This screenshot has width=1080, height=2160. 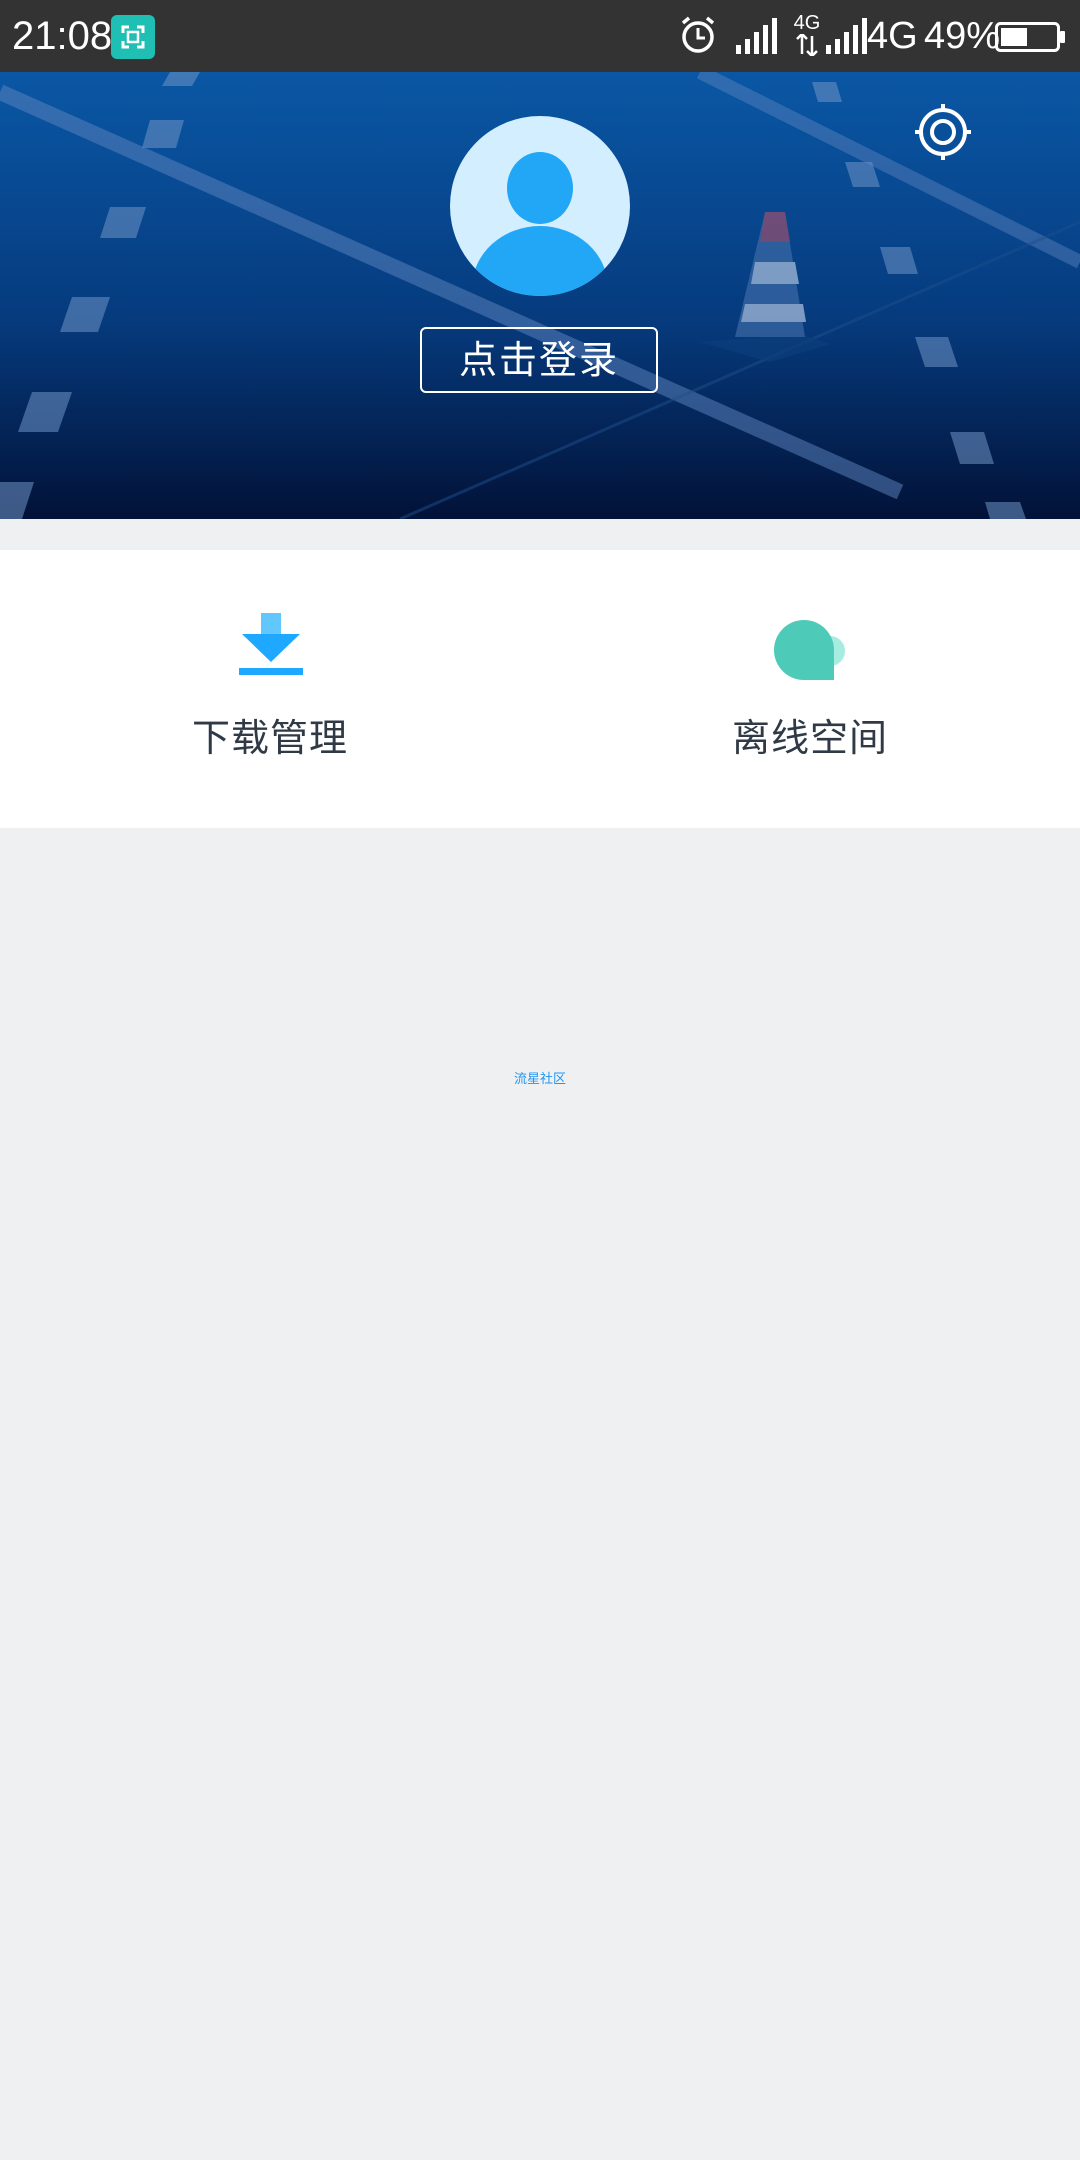 I want to click on community-link: 流星社区, so click(x=540, y=1080).